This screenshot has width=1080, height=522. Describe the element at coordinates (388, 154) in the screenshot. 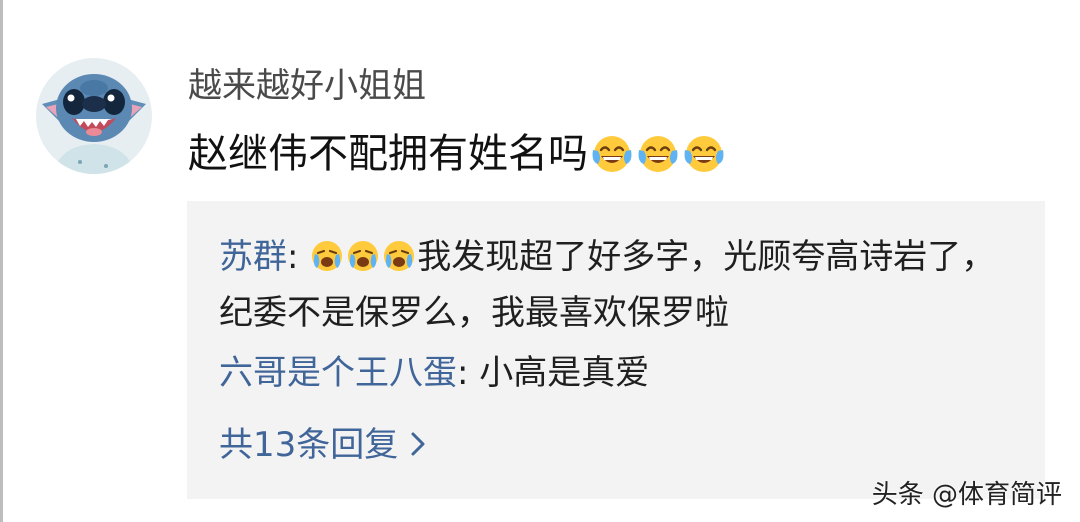

I see `comment-text: 赵继伟不配拥有姓名吗` at that location.